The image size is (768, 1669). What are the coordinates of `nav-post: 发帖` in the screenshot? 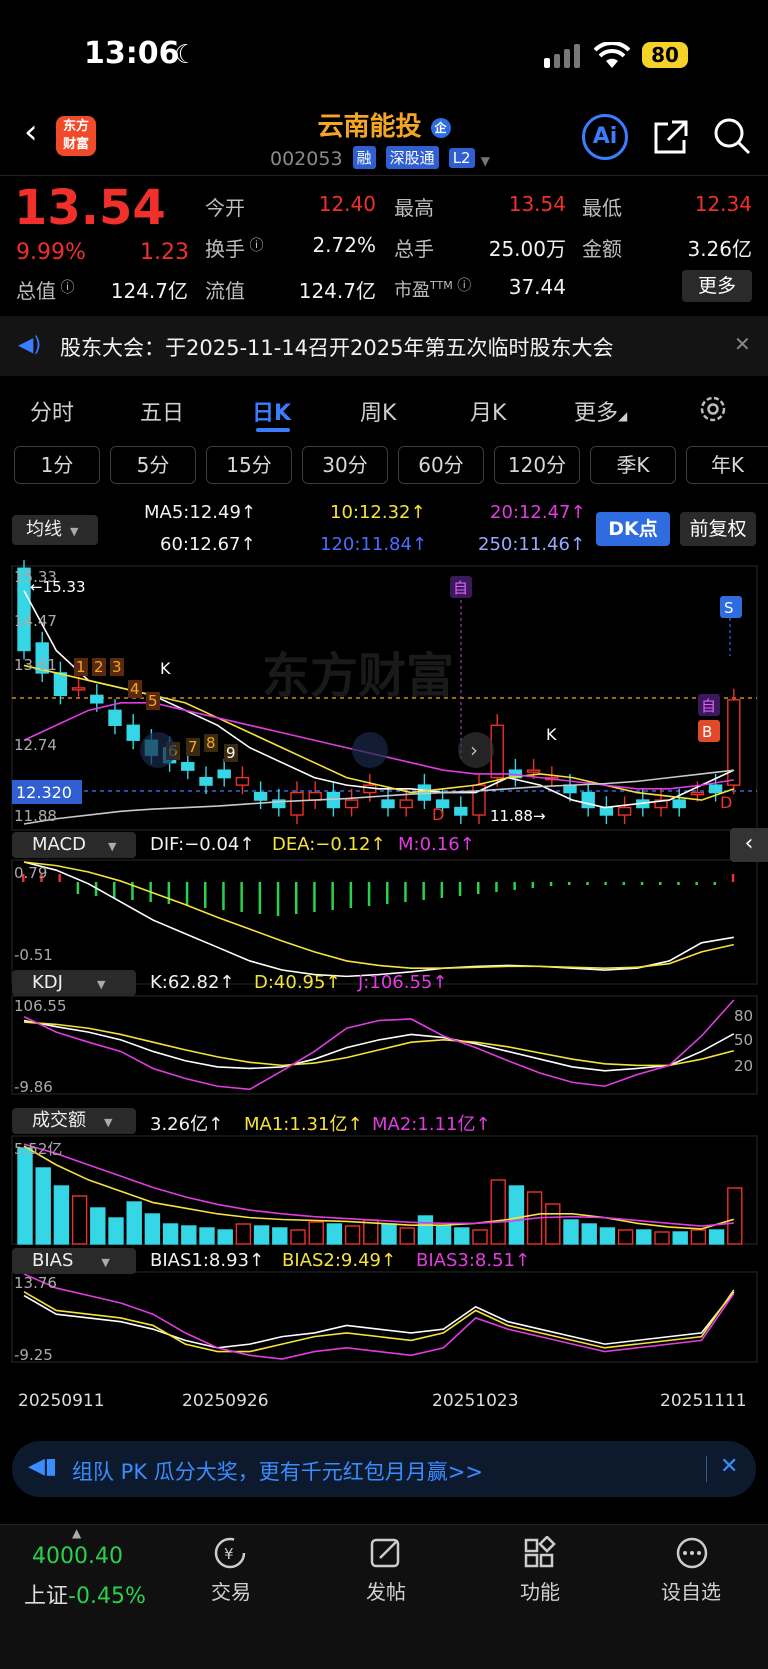 It's located at (386, 1590).